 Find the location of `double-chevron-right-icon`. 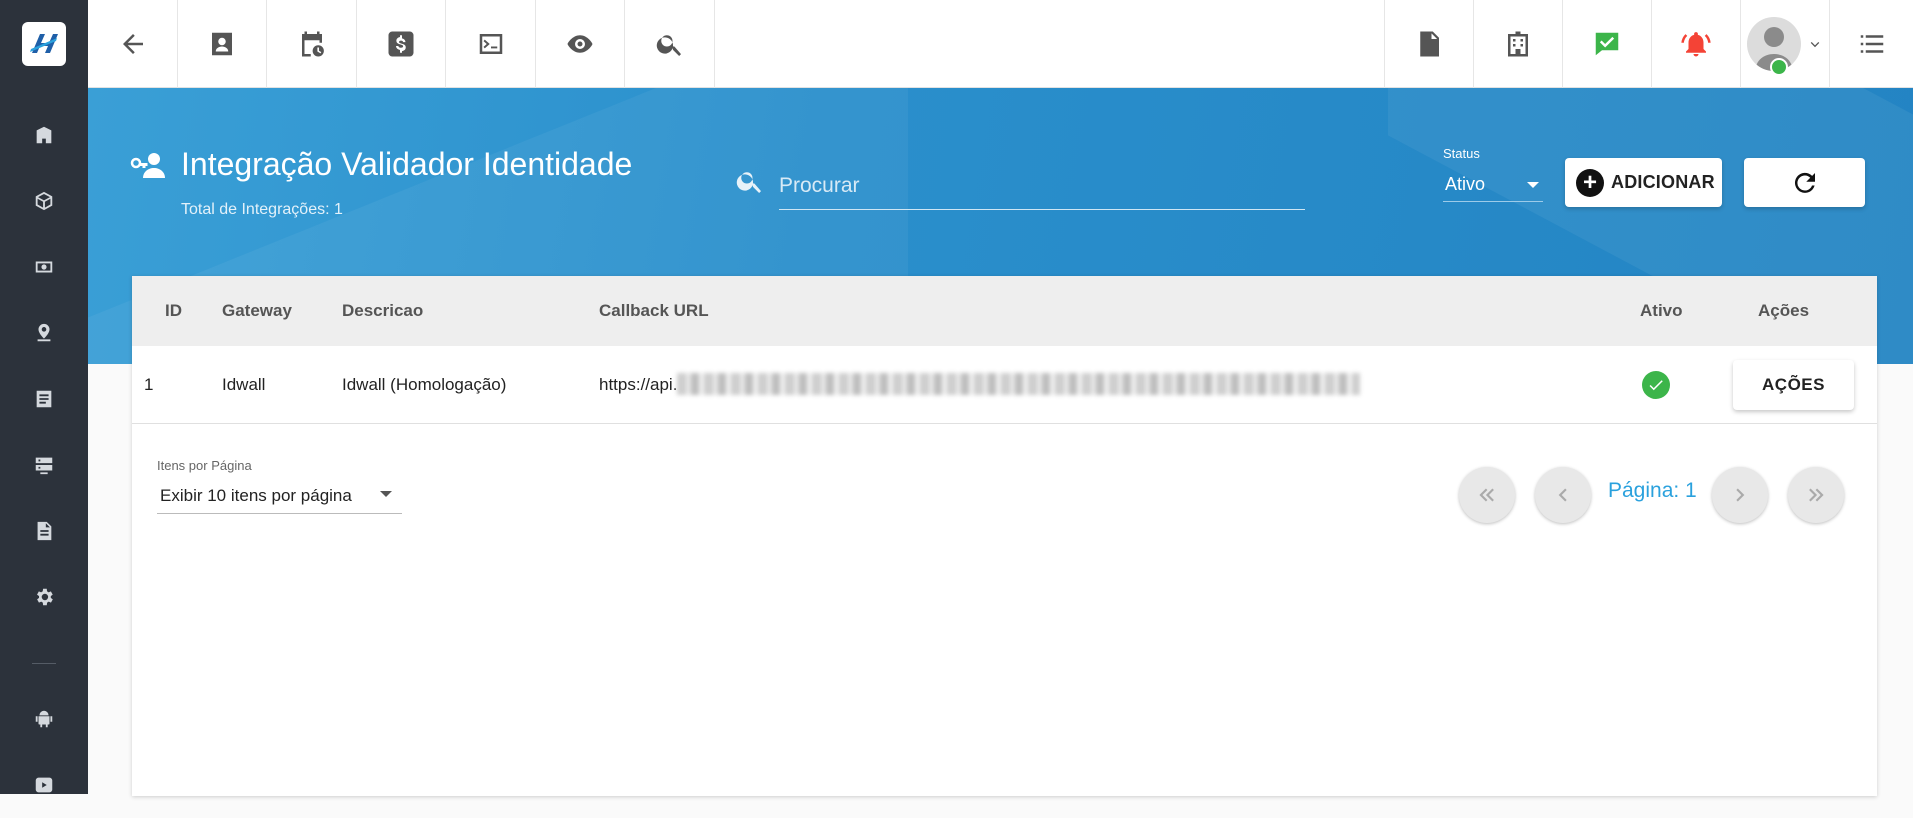

double-chevron-right-icon is located at coordinates (1816, 495).